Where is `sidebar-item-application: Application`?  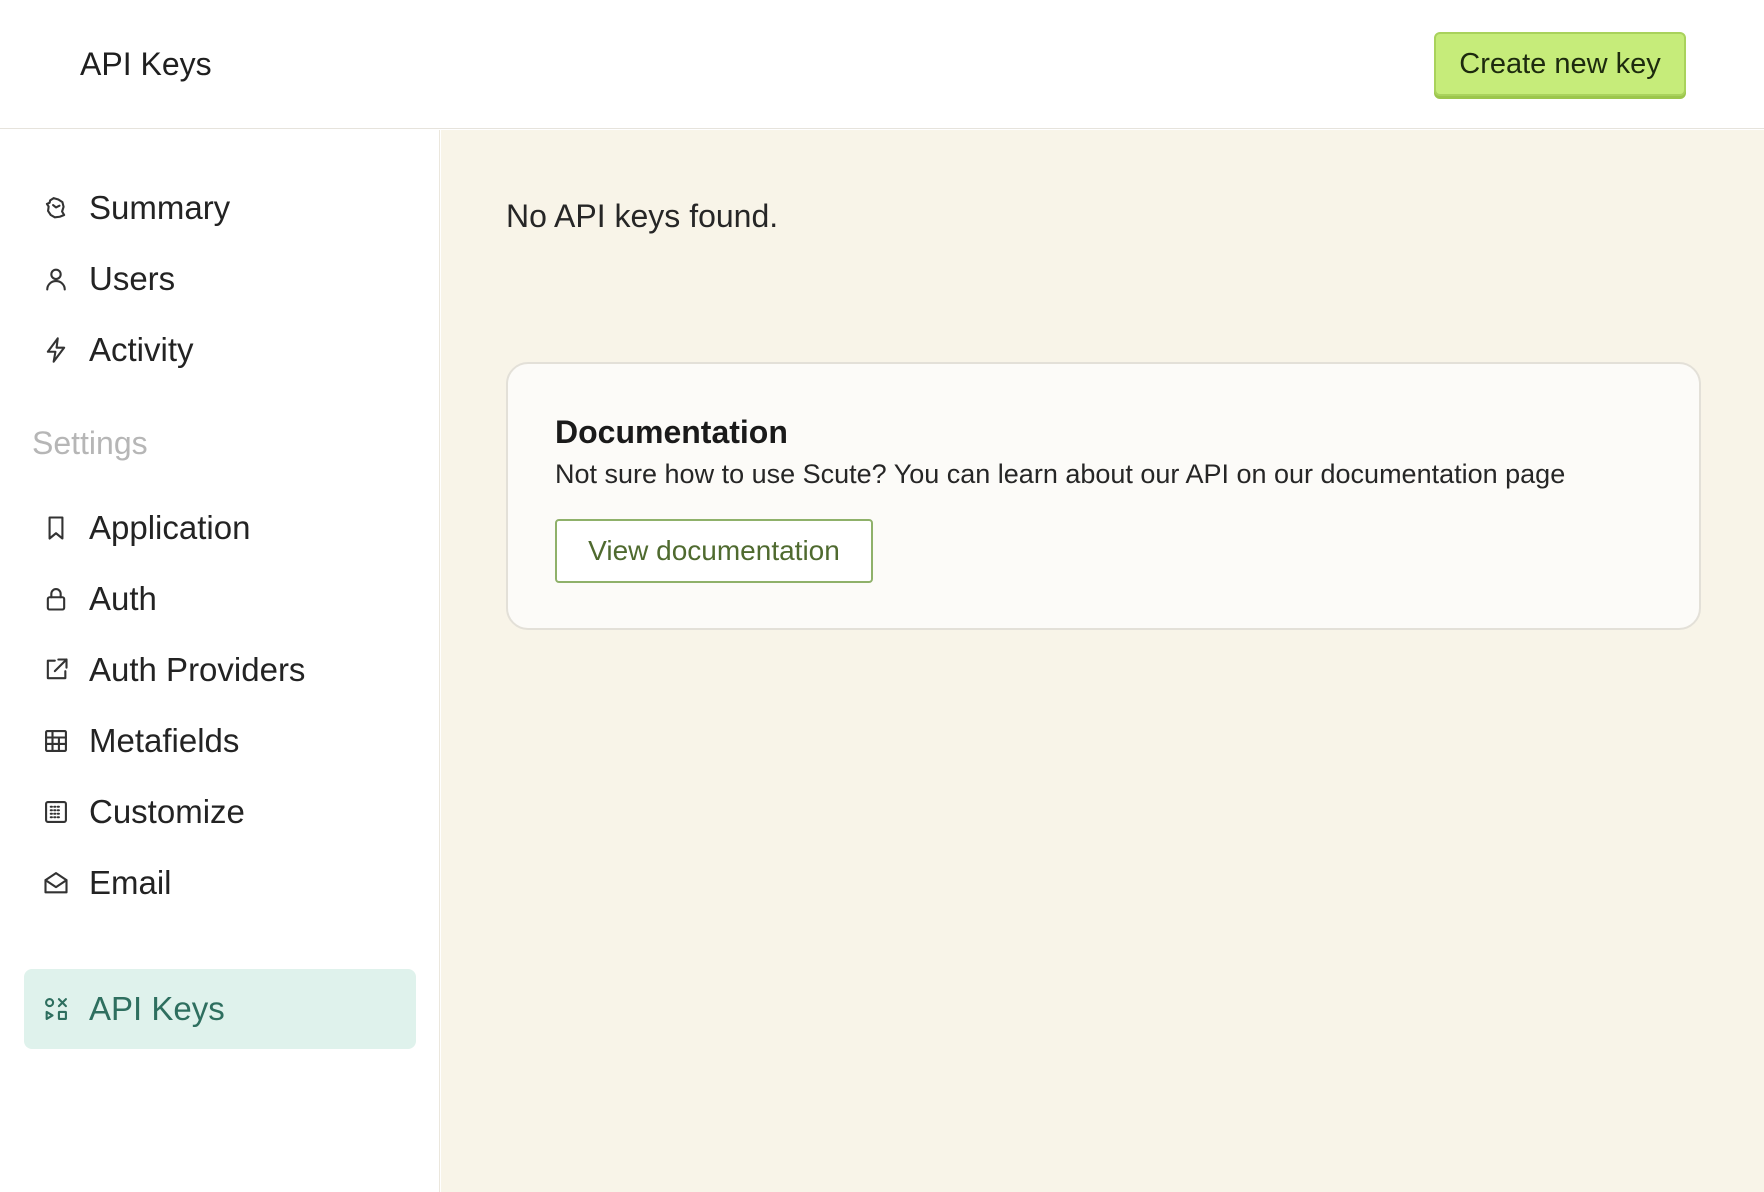 sidebar-item-application: Application is located at coordinates (220, 528).